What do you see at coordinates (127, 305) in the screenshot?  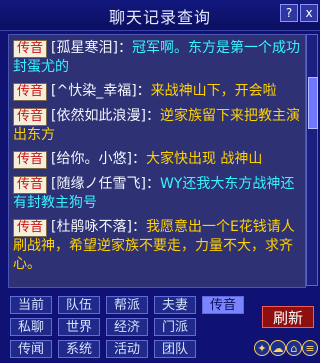 I see `tab-帮派: 帮派` at bounding box center [127, 305].